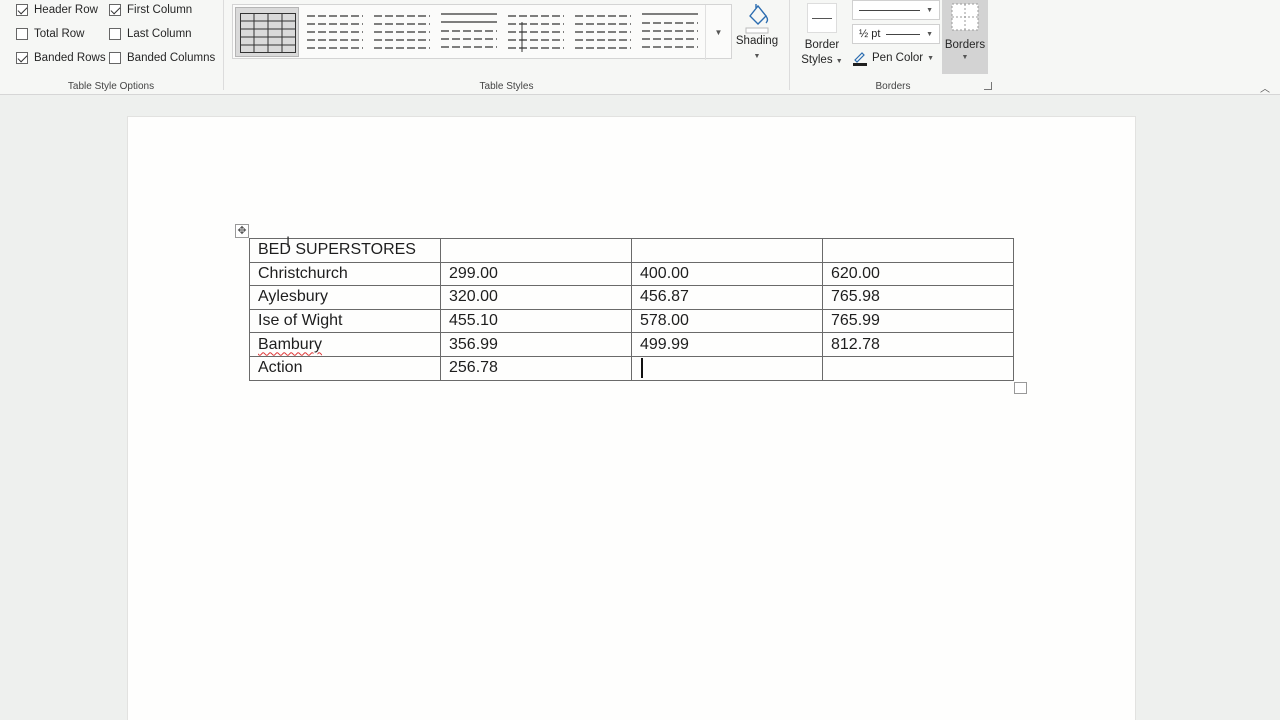 This screenshot has width=1280, height=720. Describe the element at coordinates (115, 34) in the screenshot. I see `last-column-check-icon` at that location.